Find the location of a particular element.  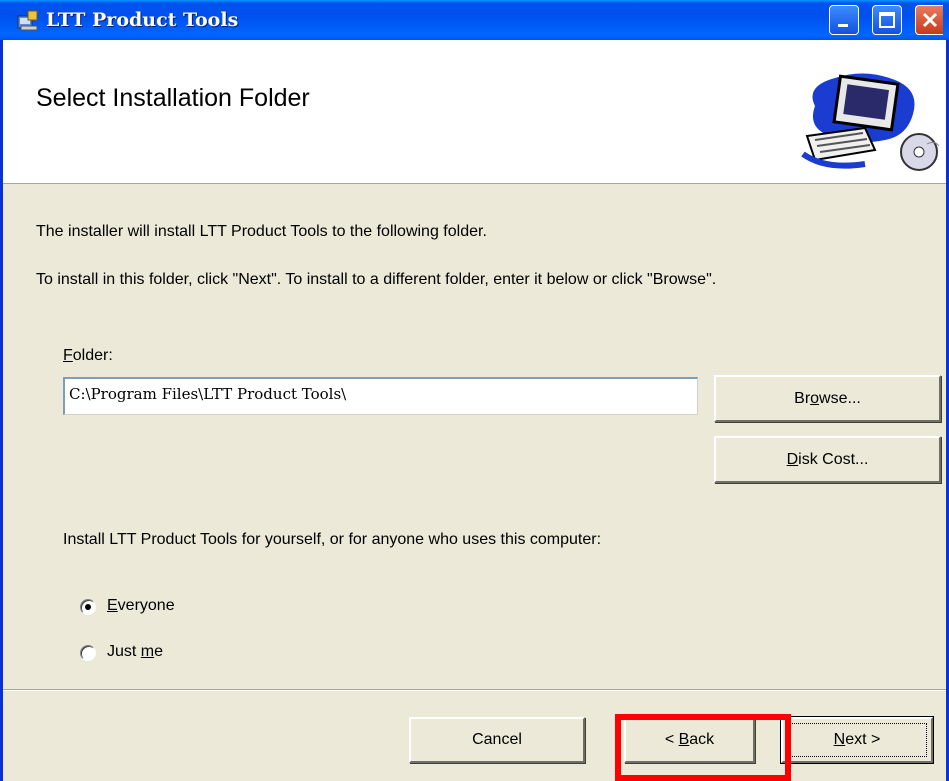

radio-everyone-label: Everyone is located at coordinates (141, 606).